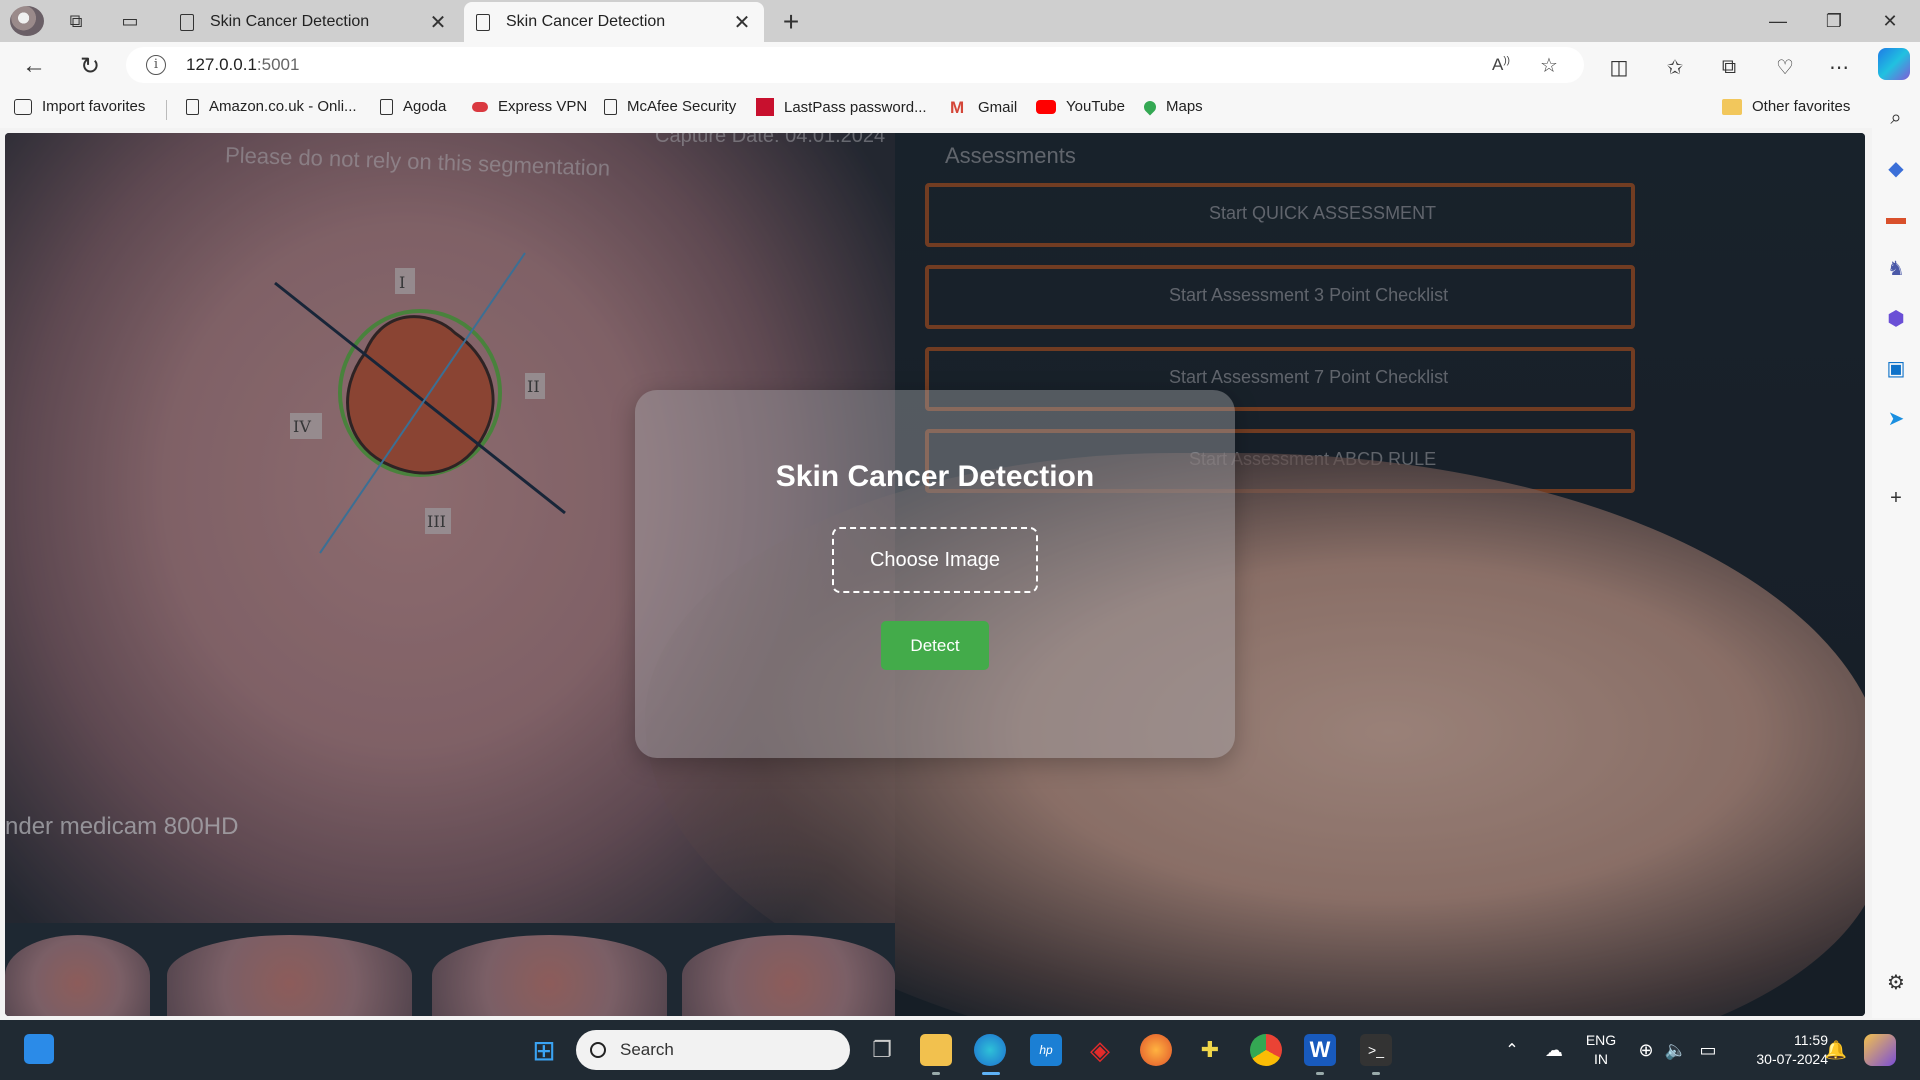 Image resolution: width=1920 pixels, height=1080 pixels. What do you see at coordinates (935, 560) in the screenshot?
I see `choose-image-button: Choose Image` at bounding box center [935, 560].